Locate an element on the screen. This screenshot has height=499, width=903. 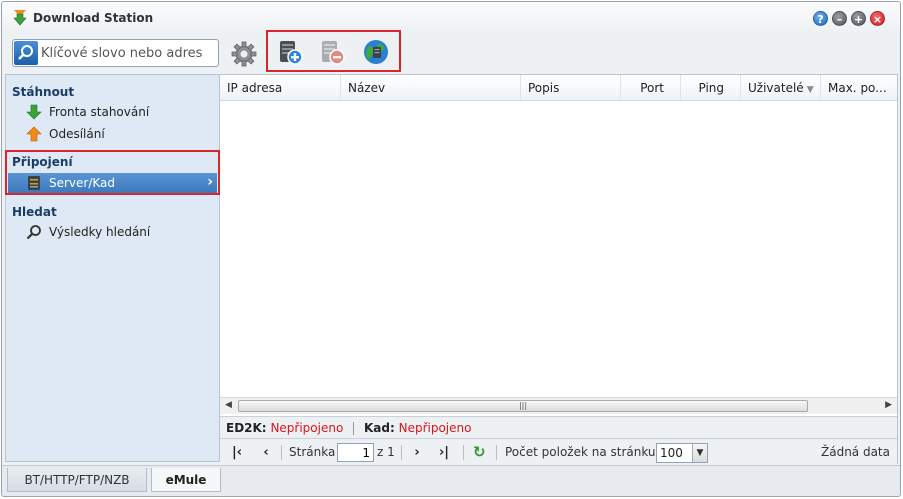
ed2k-status: Nepřipojeno is located at coordinates (307, 428).